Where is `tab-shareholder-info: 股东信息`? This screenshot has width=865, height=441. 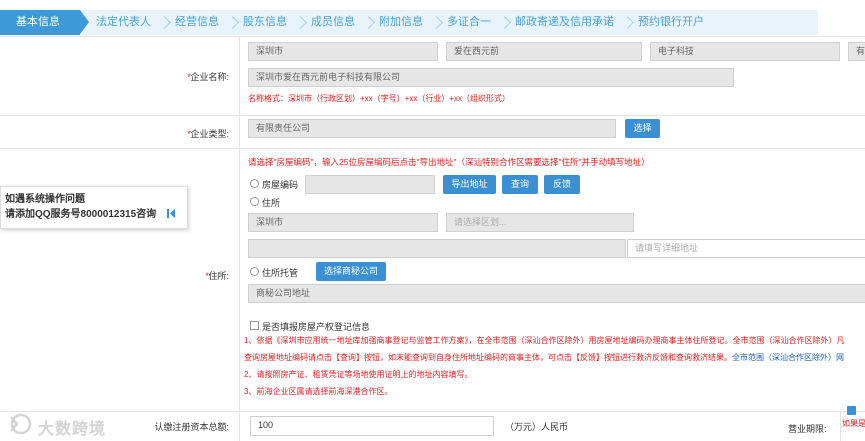 tab-shareholder-info: 股东信息 is located at coordinates (263, 22).